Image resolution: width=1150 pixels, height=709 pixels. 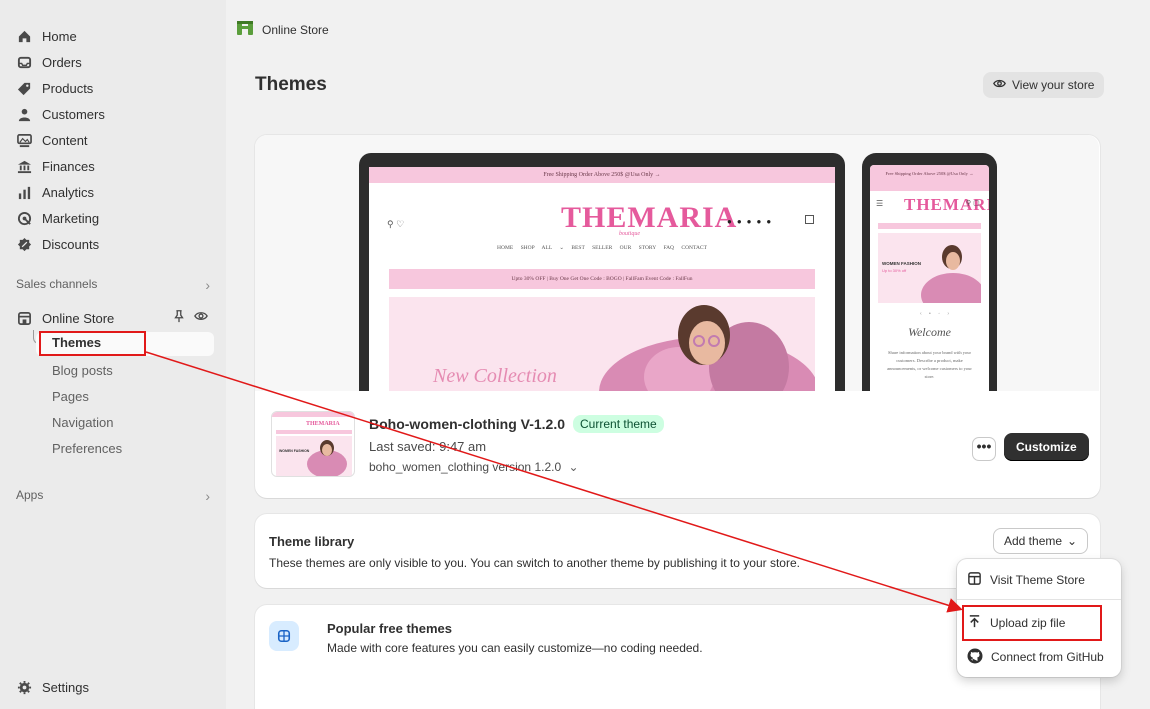 What do you see at coordinates (62, 62) in the screenshot?
I see `sidebar-item-label: Orders` at bounding box center [62, 62].